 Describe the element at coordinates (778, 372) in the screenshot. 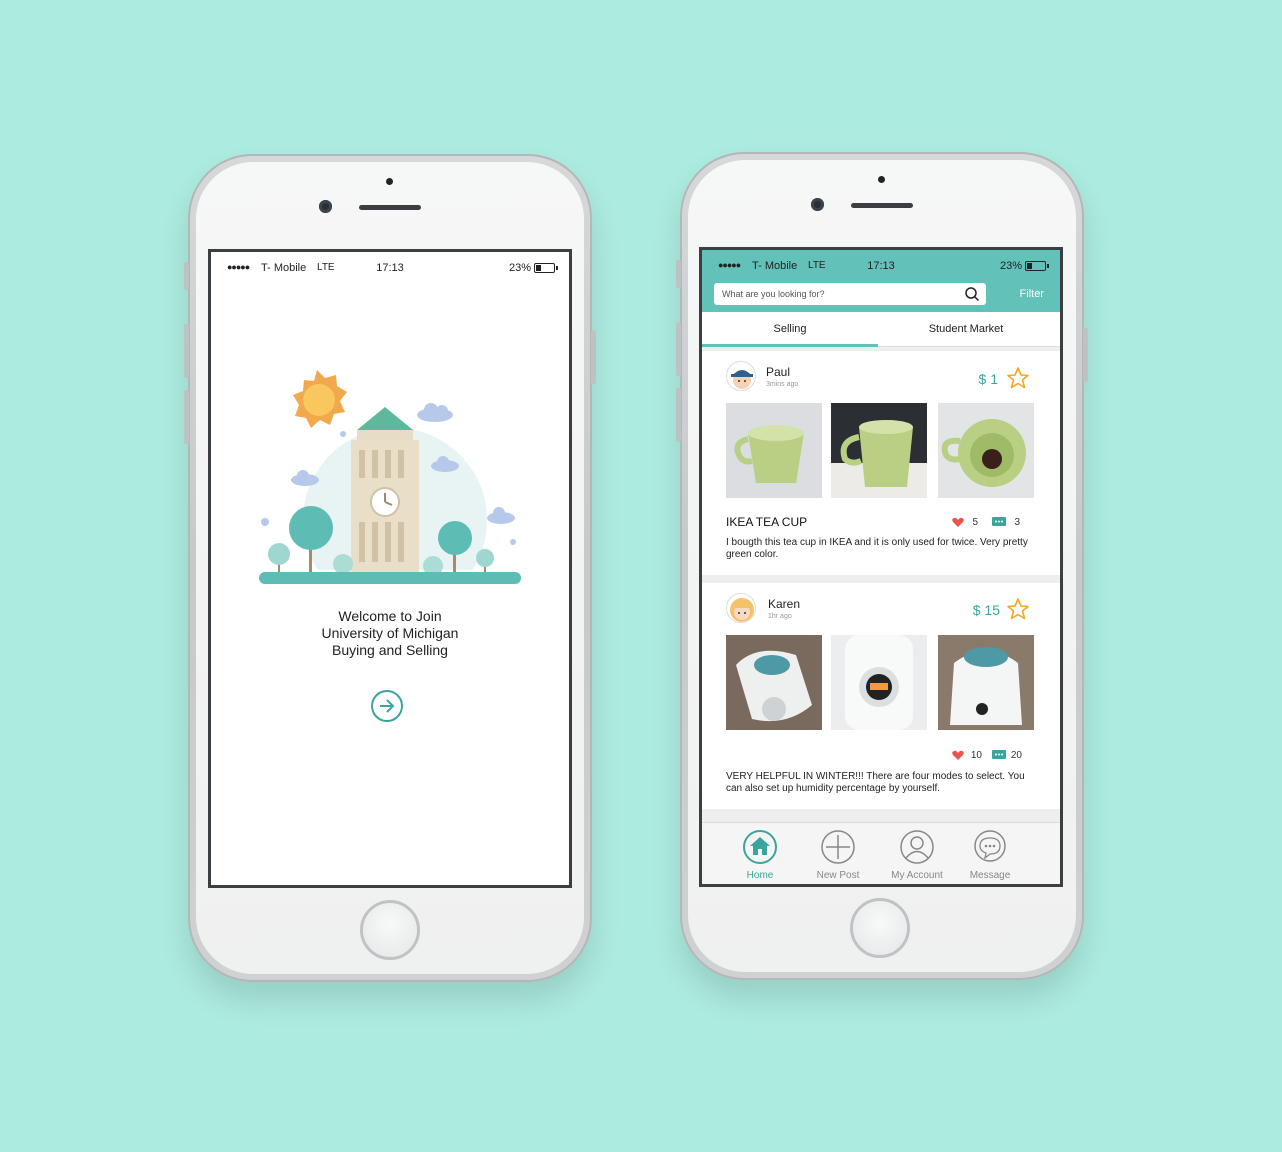

I see `post-username: Paul` at that location.